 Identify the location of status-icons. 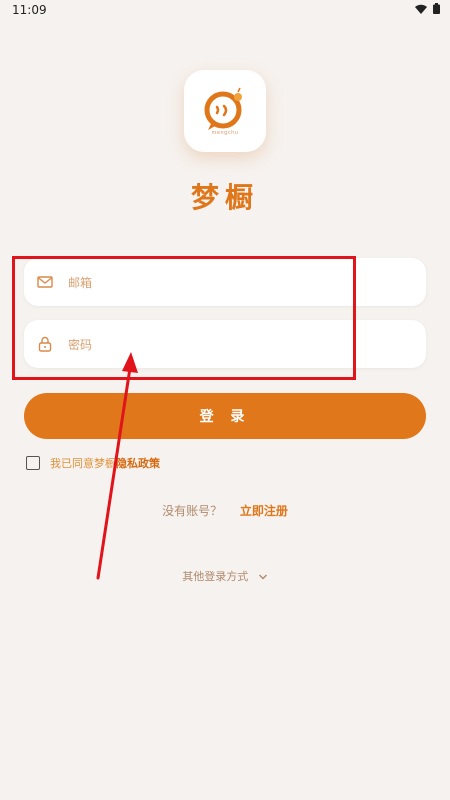
(427, 8).